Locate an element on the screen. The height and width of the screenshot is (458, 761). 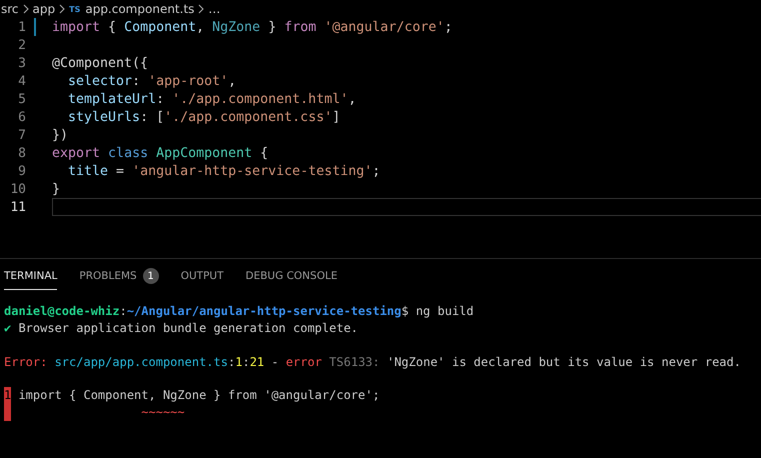
line-number: 2 is located at coordinates (21, 45).